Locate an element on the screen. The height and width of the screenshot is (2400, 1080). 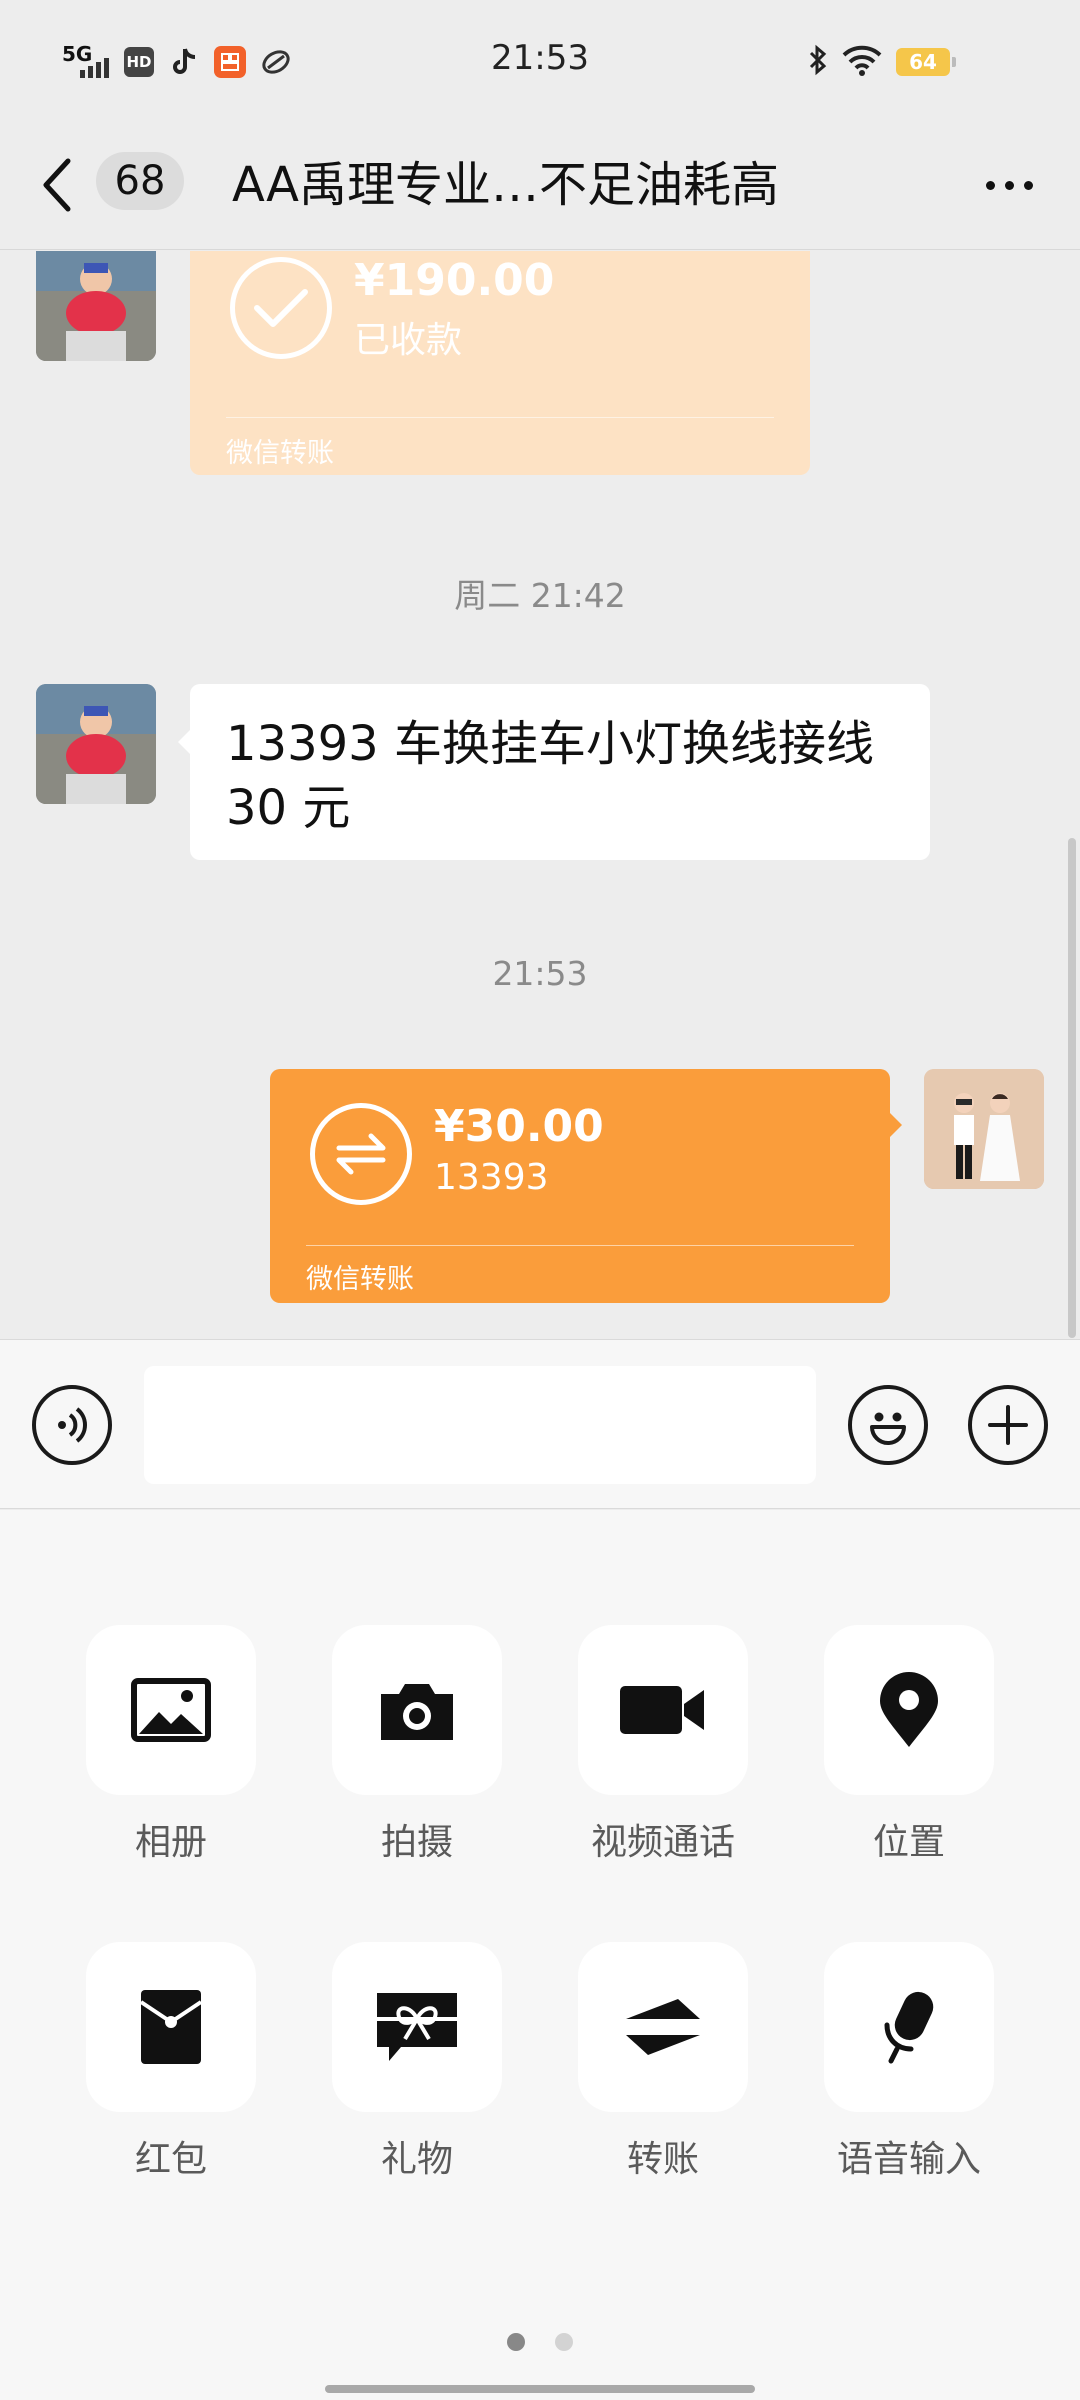
tool-label: 拍摄 is located at coordinates (416, 1842).